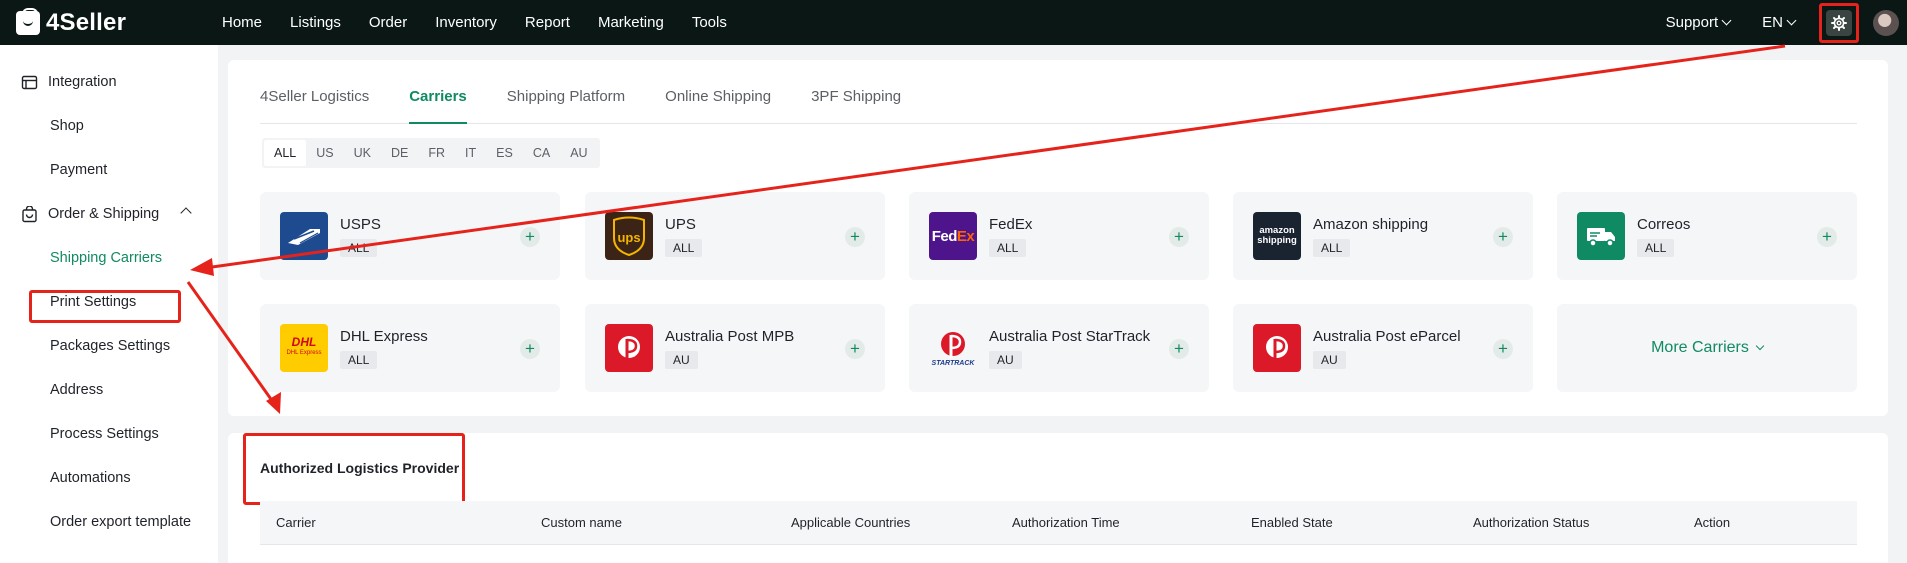 Image resolution: width=1907 pixels, height=563 pixels. Describe the element at coordinates (109, 126) in the screenshot. I see `sidebar-item-shop: Shop` at that location.